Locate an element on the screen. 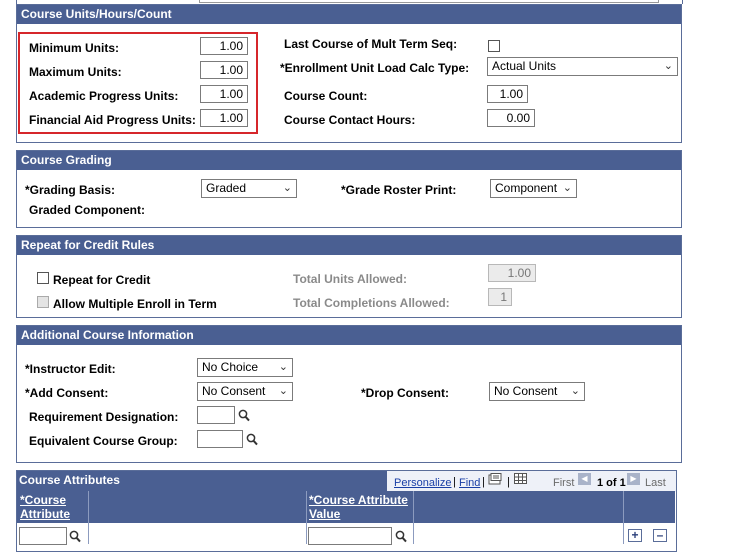 The image size is (735, 552). maximum-units-label: Maximum Units: is located at coordinates (75, 72).